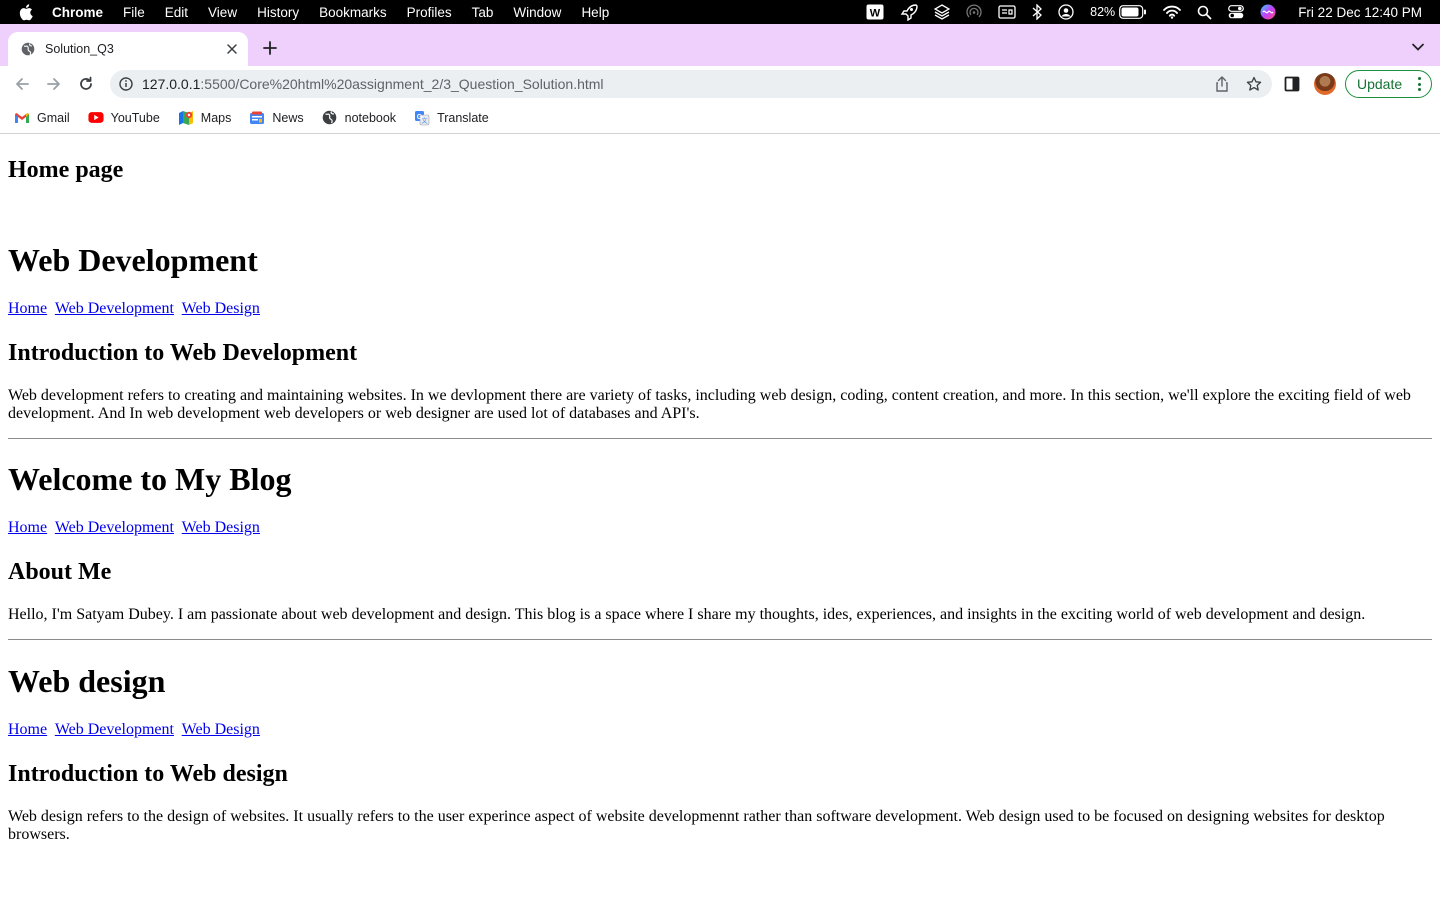 The image size is (1440, 900). I want to click on section-subtitle-about-me: About Me, so click(60, 572).